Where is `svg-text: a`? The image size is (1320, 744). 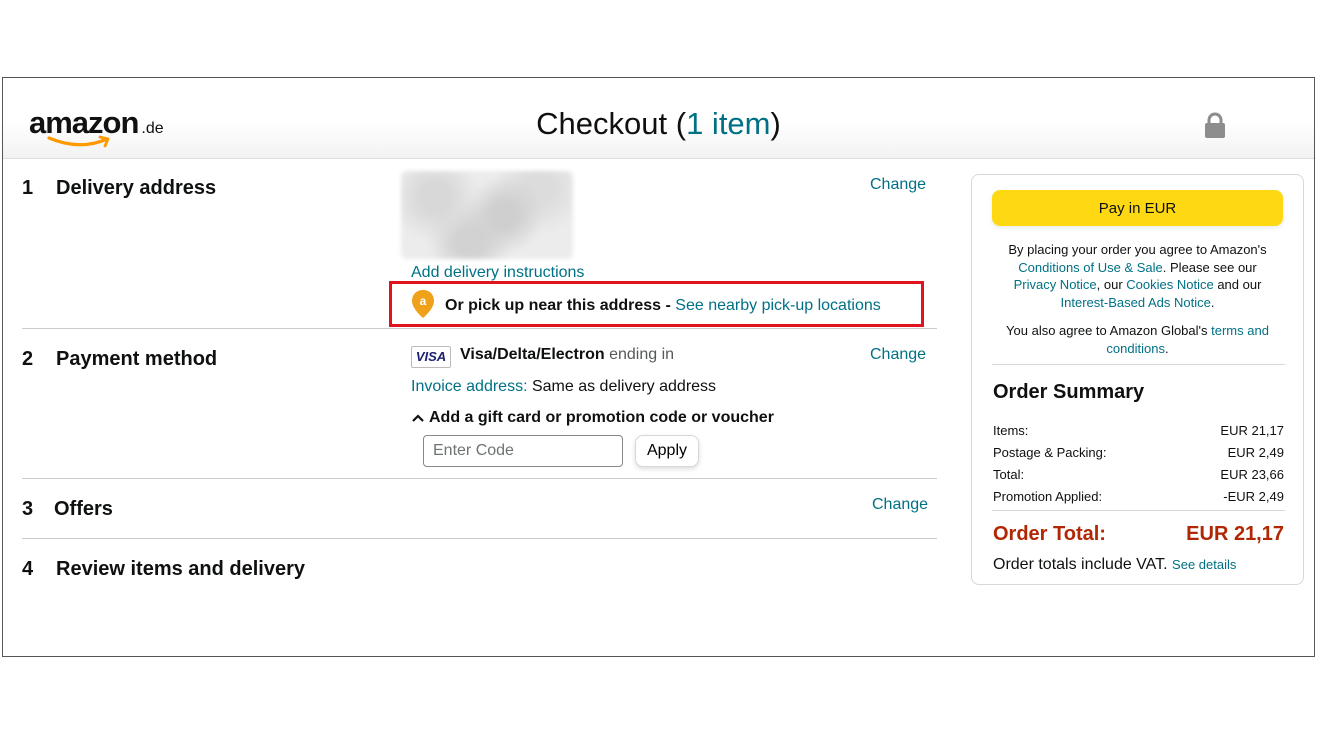 svg-text: a is located at coordinates (423, 301).